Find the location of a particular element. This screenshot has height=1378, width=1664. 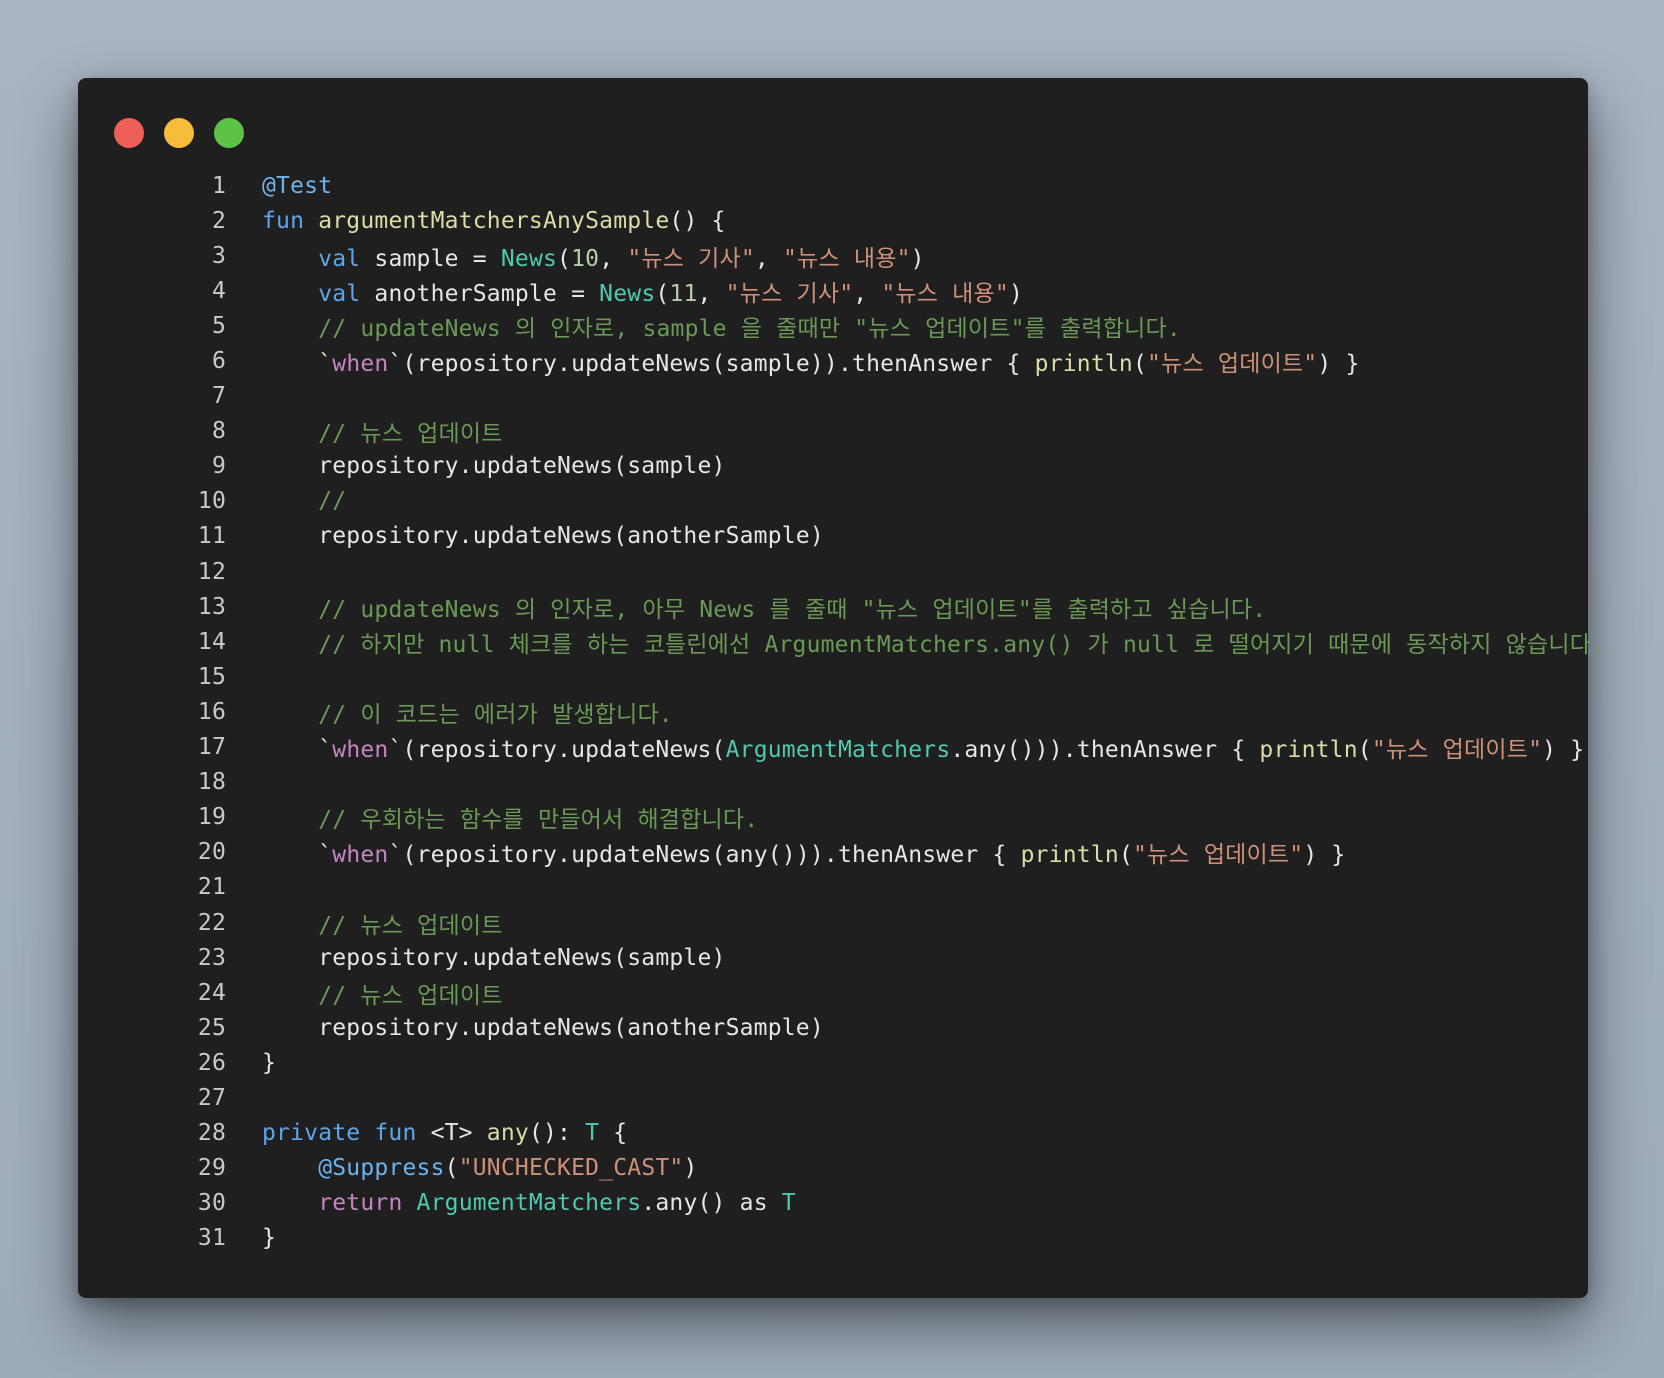

code-token: @Suppress is located at coordinates (381, 1168).